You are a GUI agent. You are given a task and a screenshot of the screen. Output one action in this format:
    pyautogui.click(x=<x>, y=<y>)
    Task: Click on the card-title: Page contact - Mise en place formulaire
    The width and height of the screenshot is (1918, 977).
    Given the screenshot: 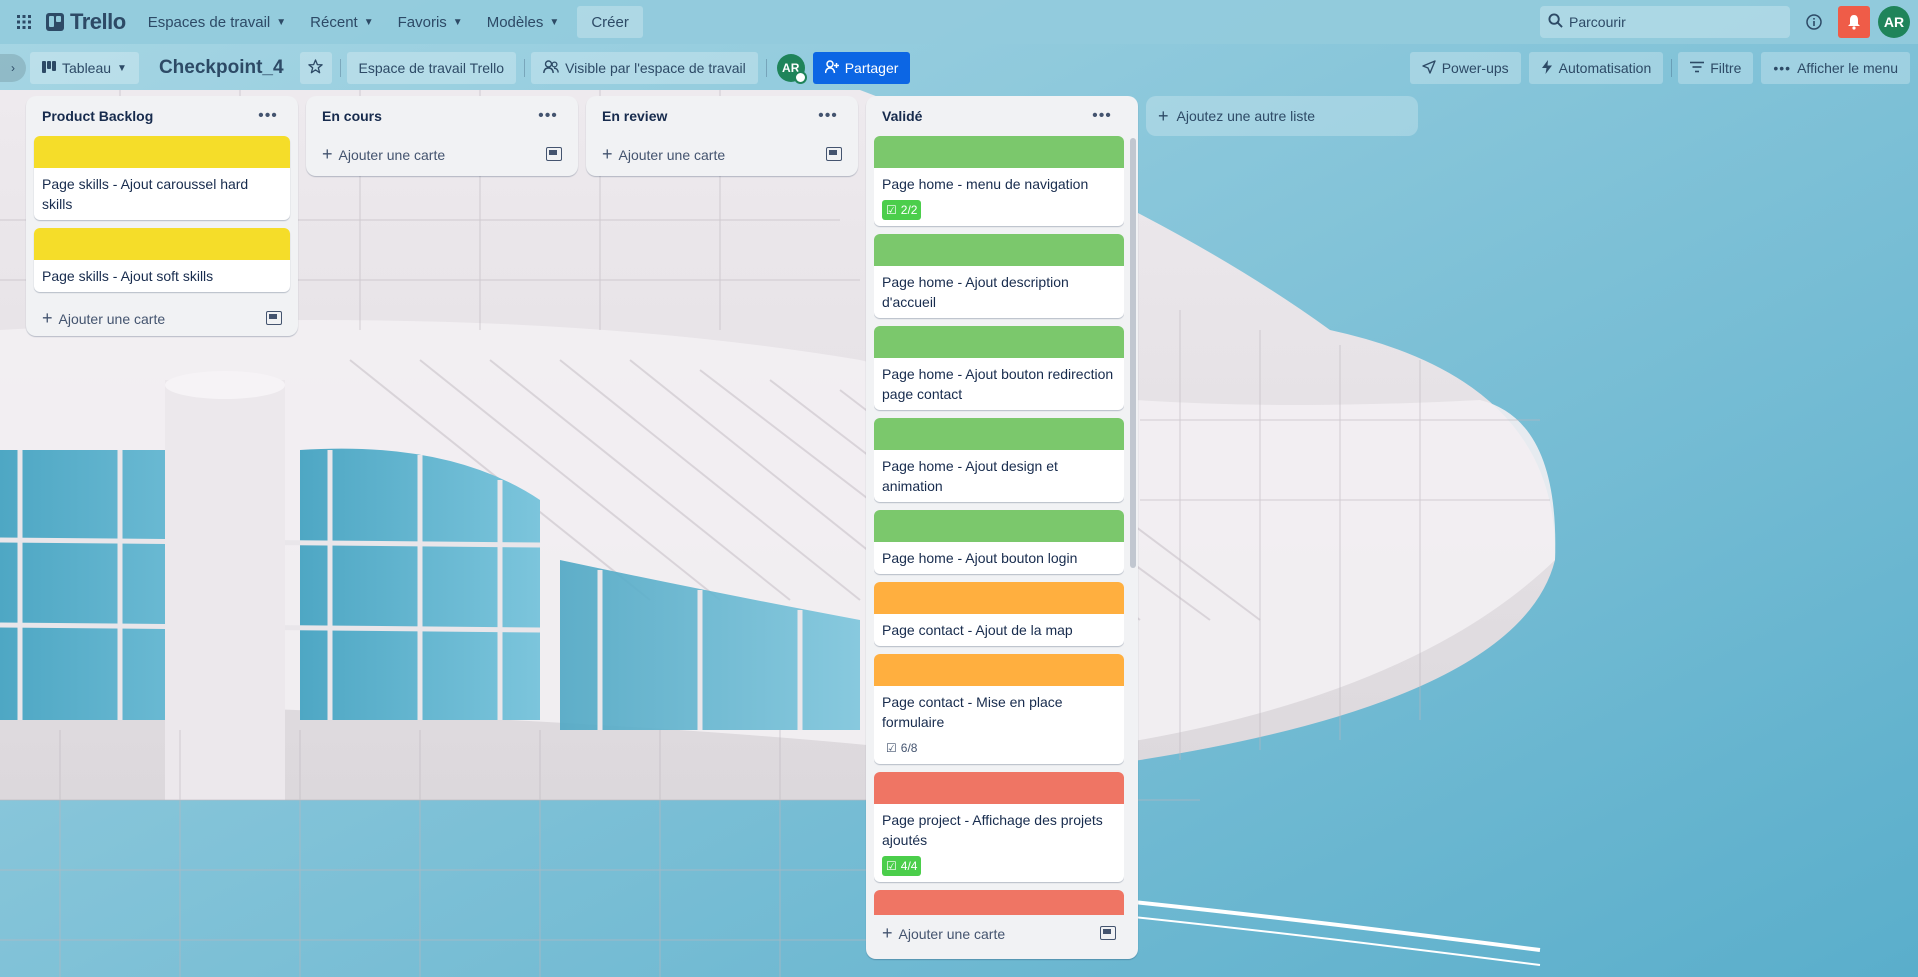 What is the action you would take?
    pyautogui.click(x=972, y=712)
    